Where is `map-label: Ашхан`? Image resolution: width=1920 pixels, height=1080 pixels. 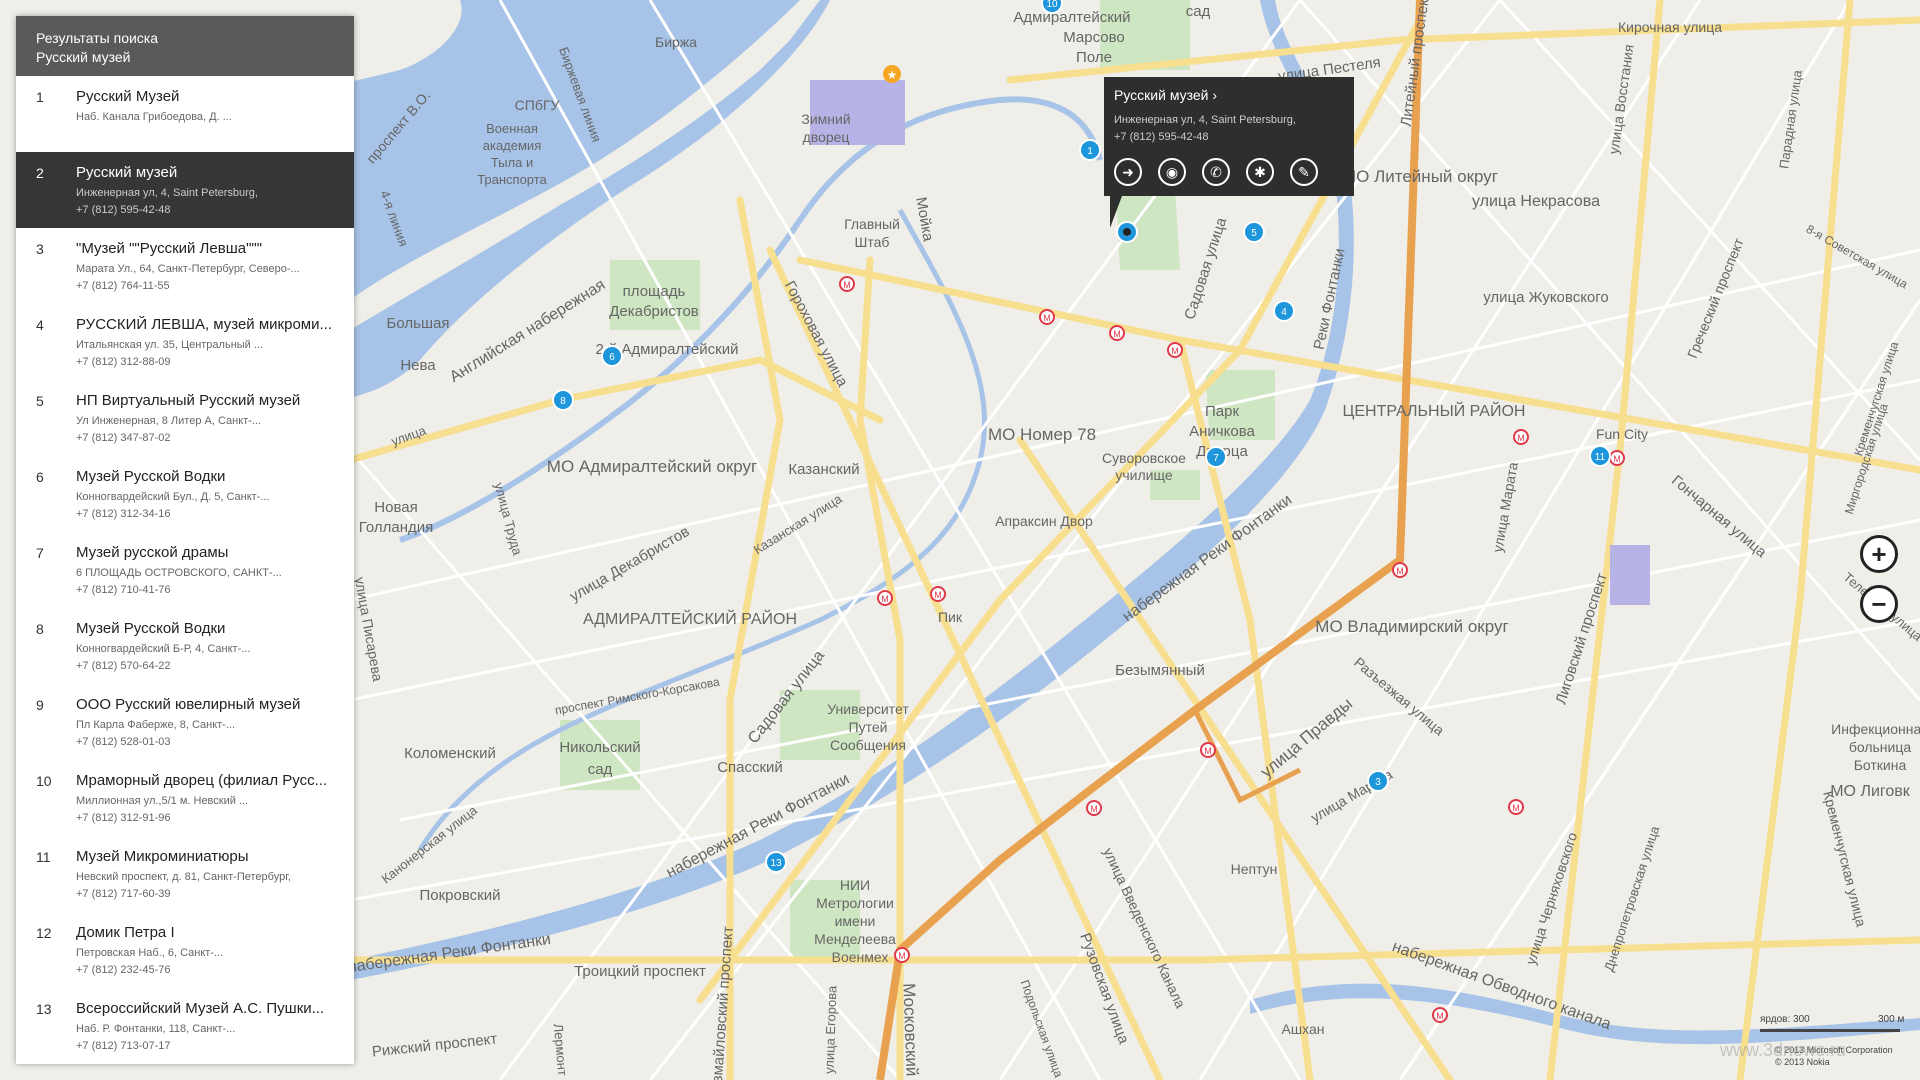
map-label: Ашхан is located at coordinates (1303, 1029).